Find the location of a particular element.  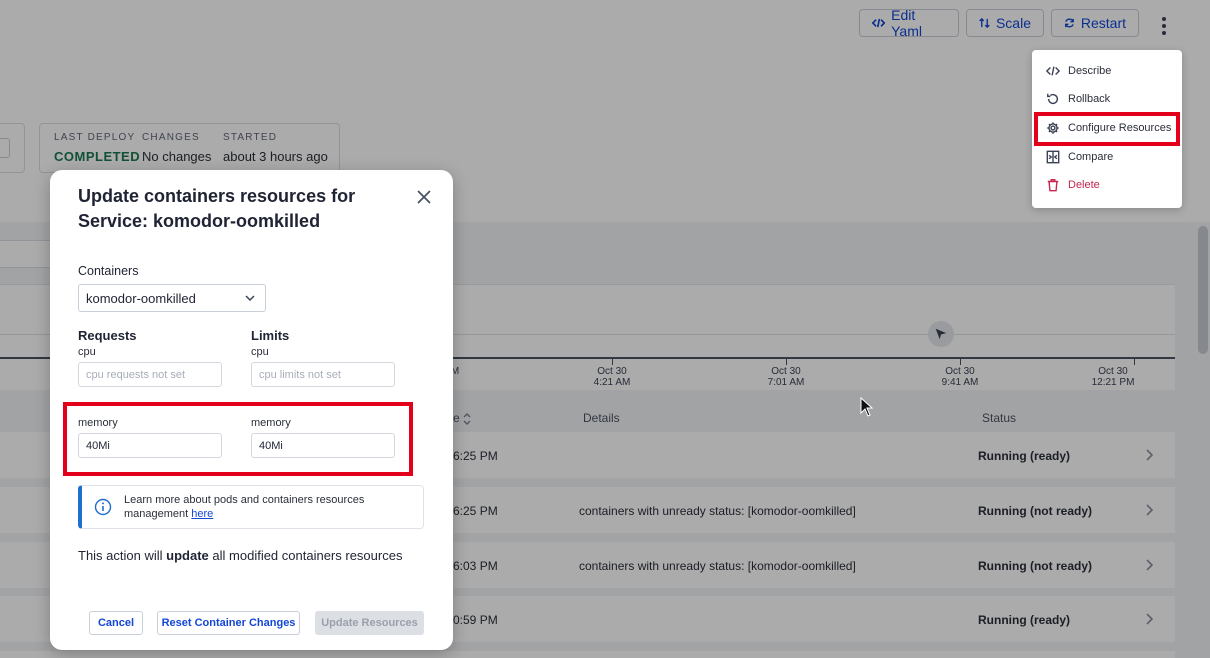

menu-item-rollback: Rollback is located at coordinates (1107, 99).